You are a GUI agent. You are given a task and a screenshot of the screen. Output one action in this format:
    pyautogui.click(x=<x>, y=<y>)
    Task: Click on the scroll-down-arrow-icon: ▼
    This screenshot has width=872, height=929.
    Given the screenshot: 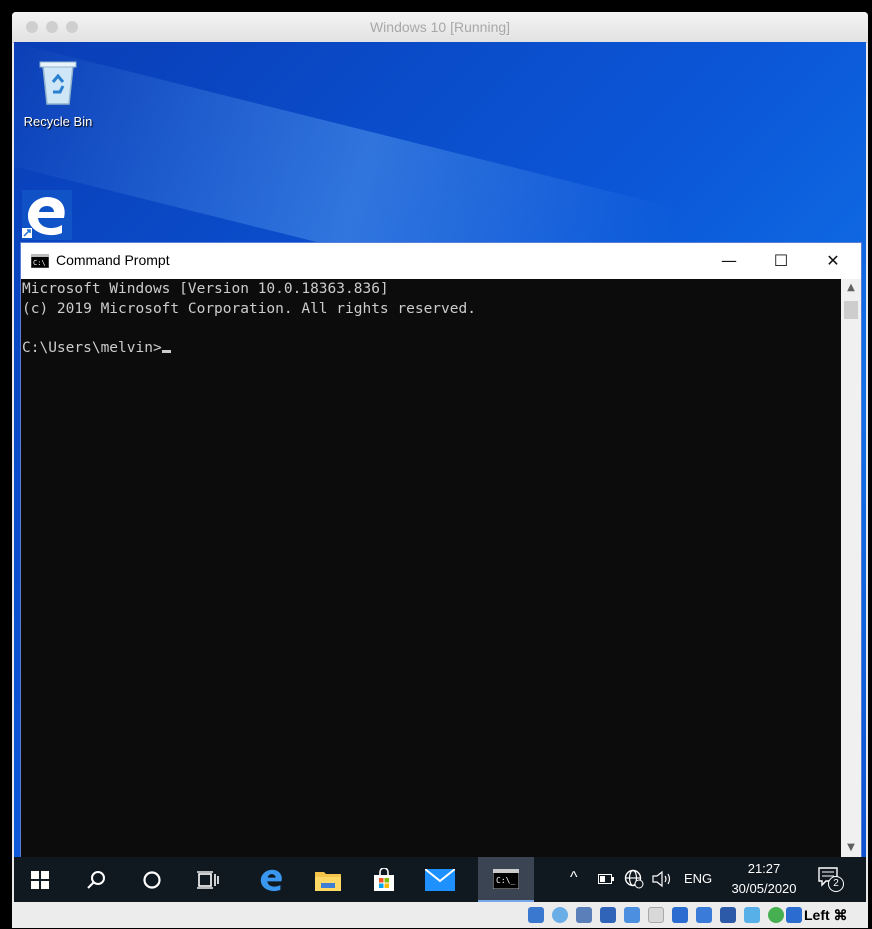 What is the action you would take?
    pyautogui.click(x=851, y=848)
    